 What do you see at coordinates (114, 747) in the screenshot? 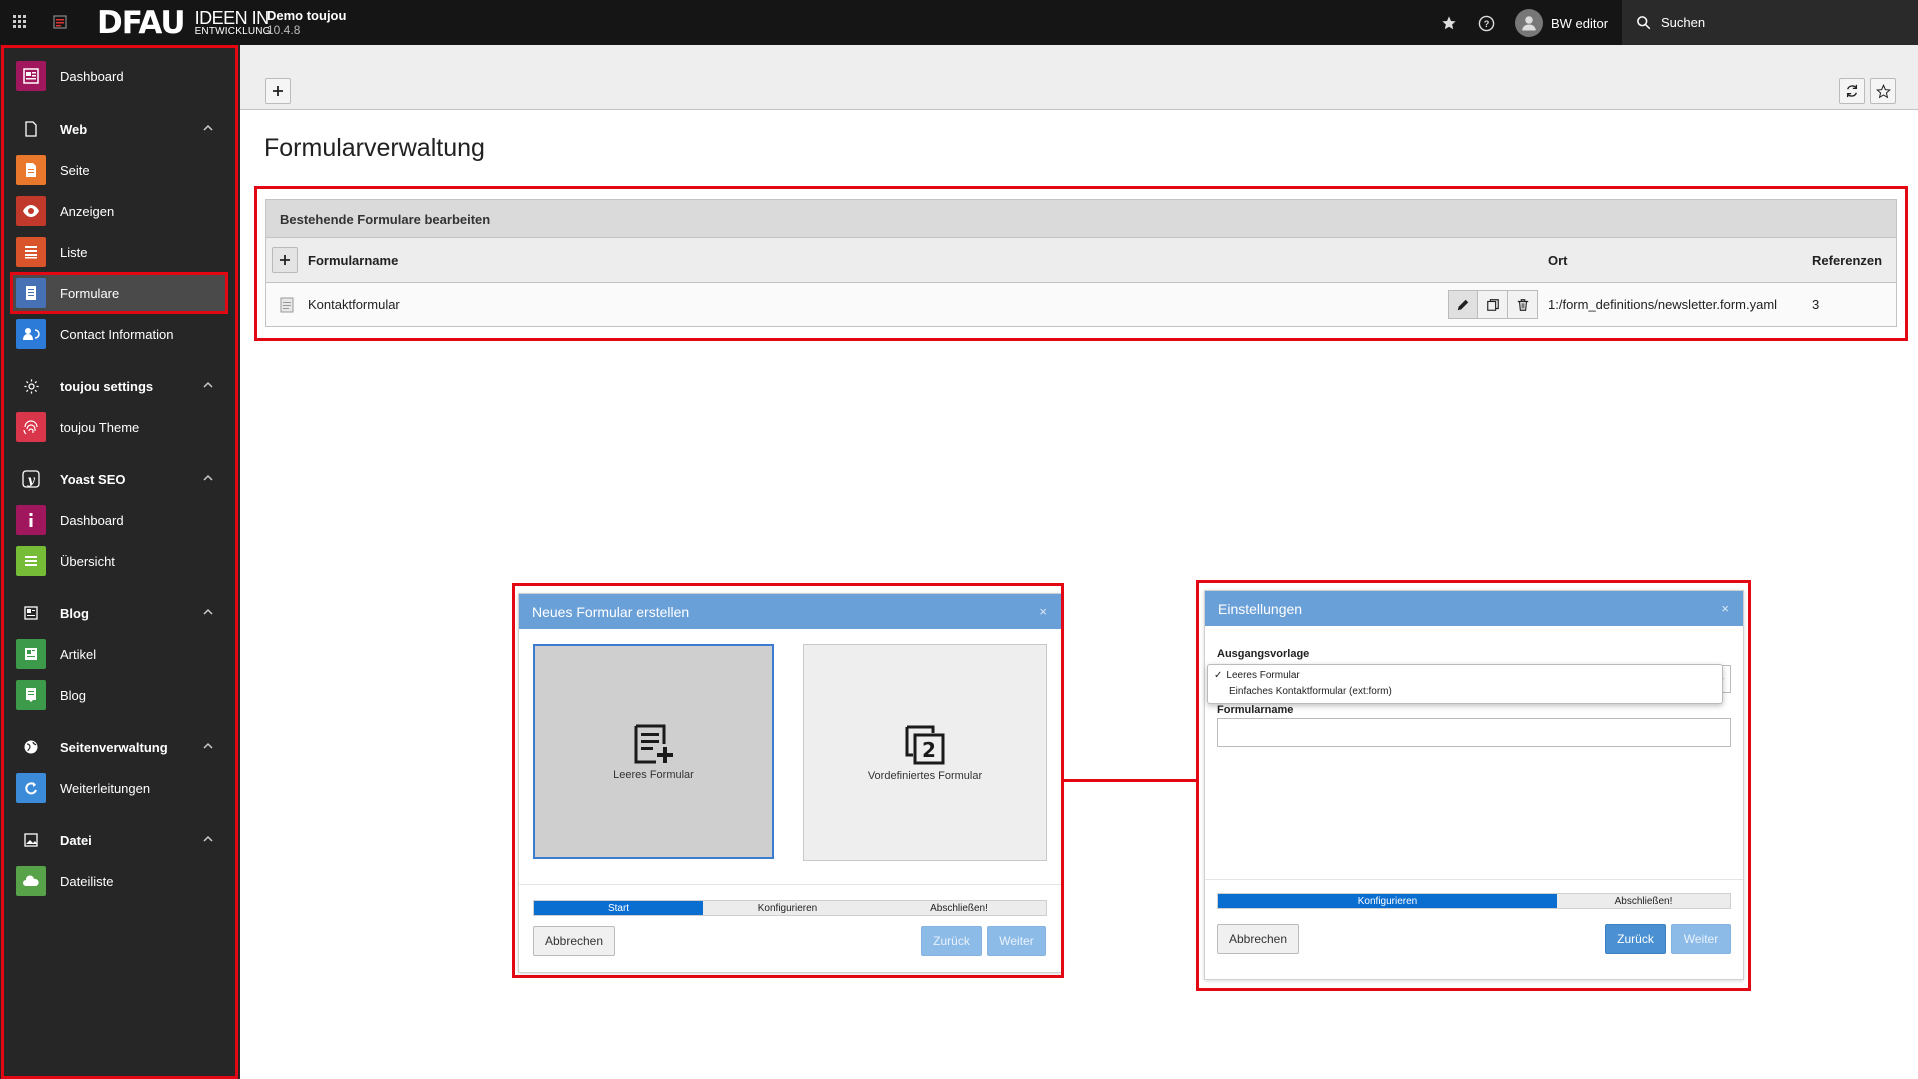
I see `sidebar-group-label: Seitenverwaltung` at bounding box center [114, 747].